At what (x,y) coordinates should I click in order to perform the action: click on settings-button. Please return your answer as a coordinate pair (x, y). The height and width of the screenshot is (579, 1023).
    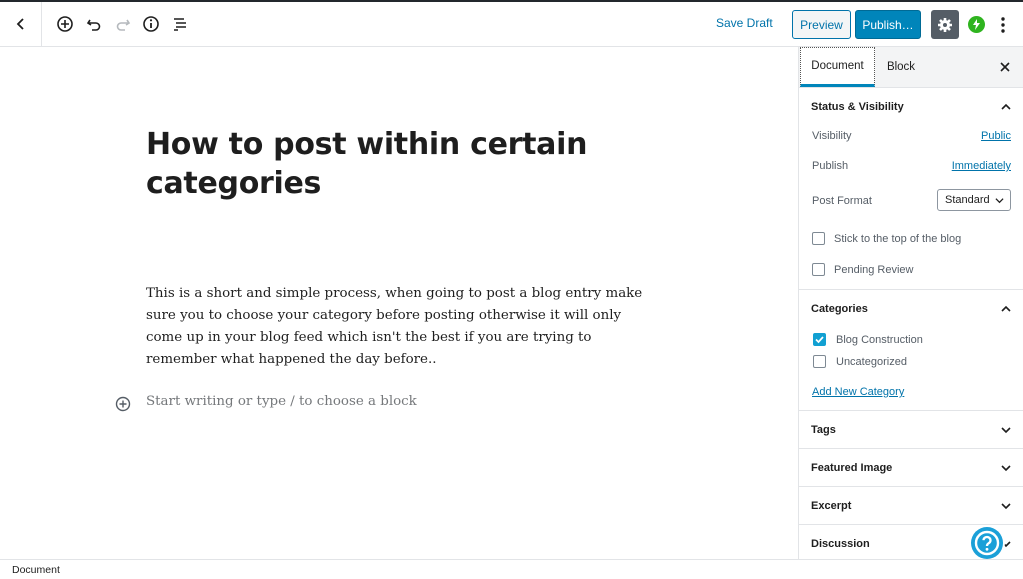
    Looking at the image, I should click on (945, 24).